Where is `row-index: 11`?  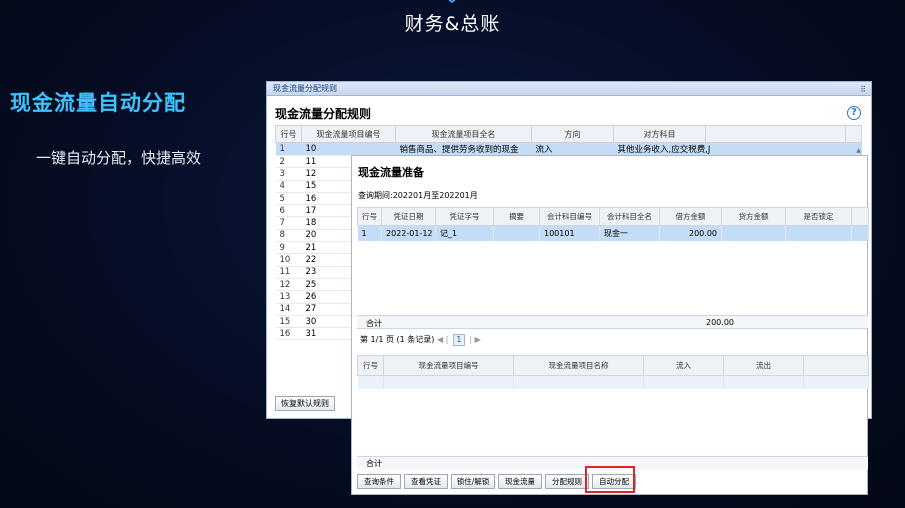 row-index: 11 is located at coordinates (288, 272).